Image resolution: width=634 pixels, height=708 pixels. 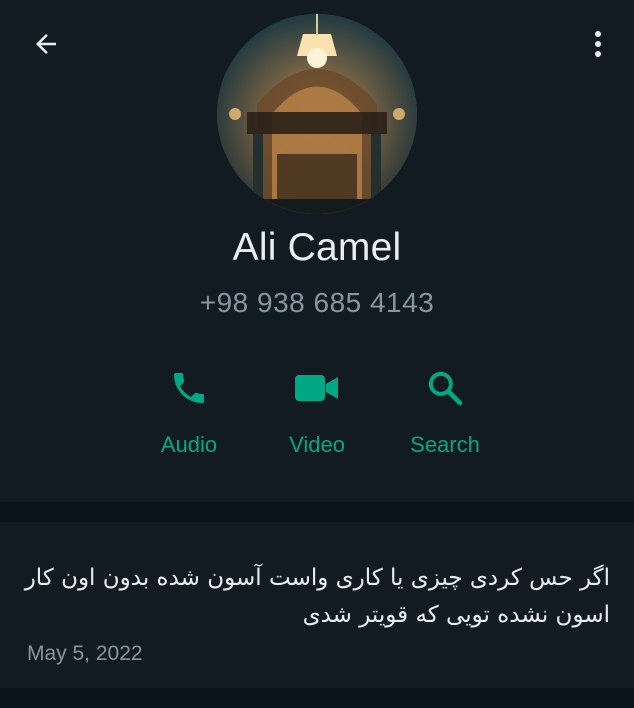 I want to click on arrow-left-icon, so click(x=46, y=44).